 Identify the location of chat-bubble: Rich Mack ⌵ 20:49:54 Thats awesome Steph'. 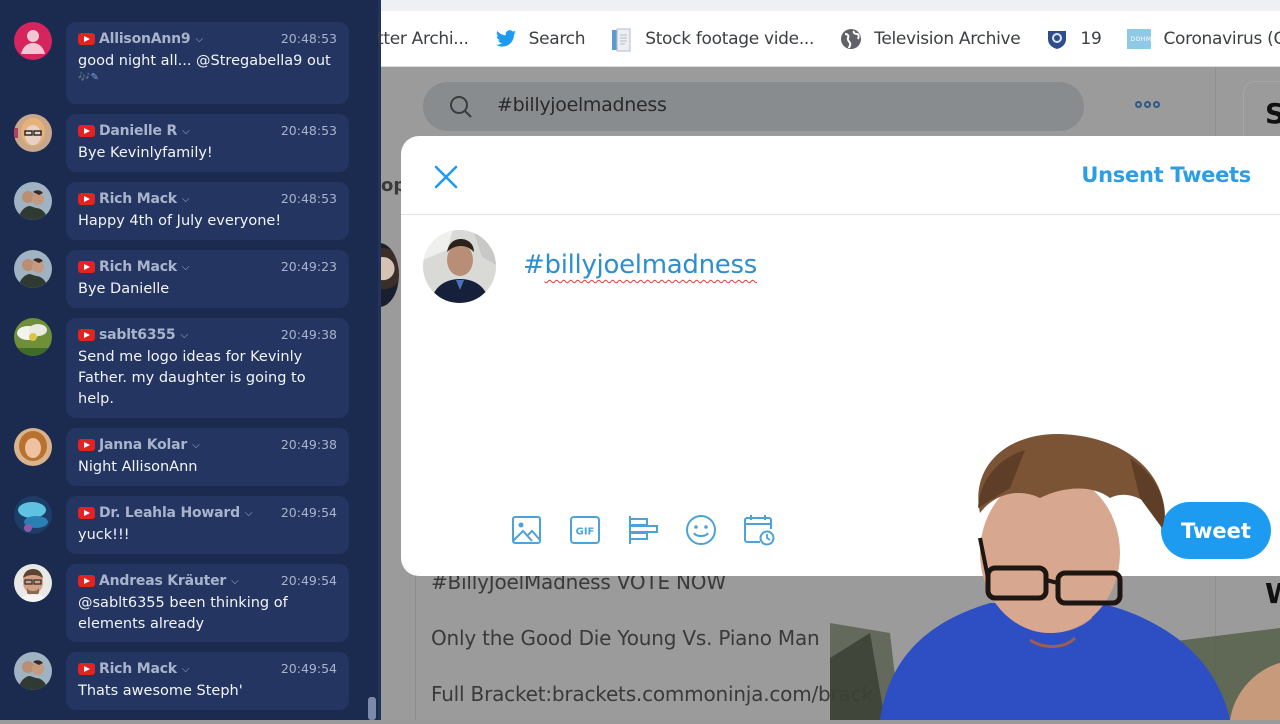
(207, 681).